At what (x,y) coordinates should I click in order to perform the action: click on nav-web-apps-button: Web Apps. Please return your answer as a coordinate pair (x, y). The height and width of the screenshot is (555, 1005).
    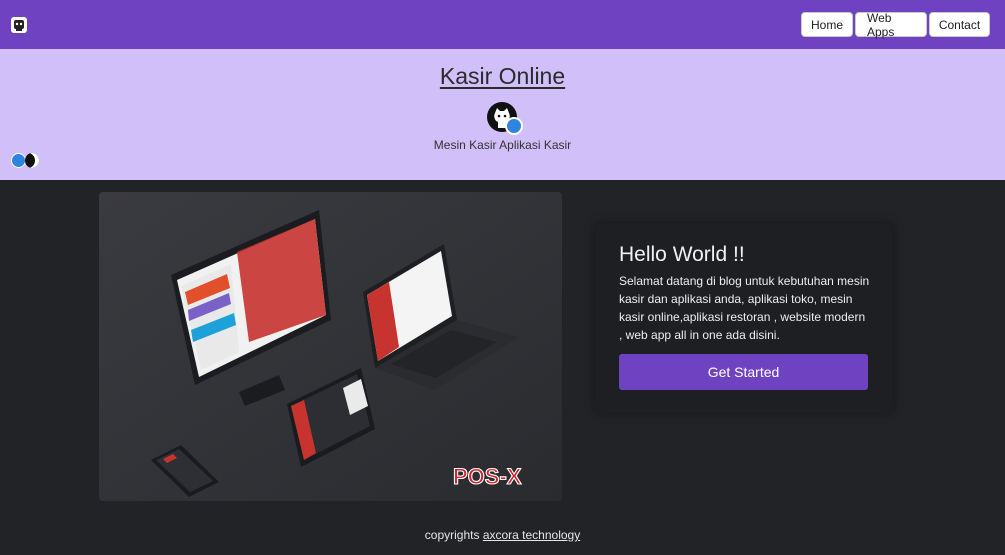
    Looking at the image, I should click on (891, 25).